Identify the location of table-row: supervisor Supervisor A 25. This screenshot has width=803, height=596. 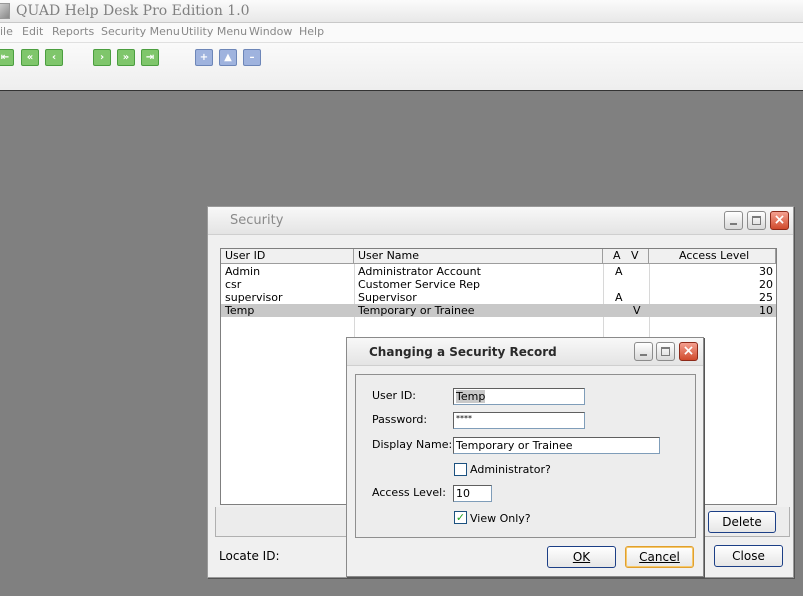
(498, 297).